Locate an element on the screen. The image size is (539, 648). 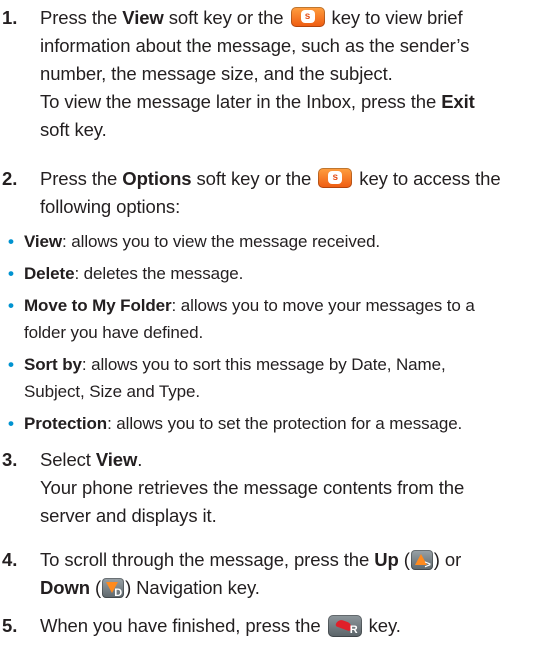
step-number: 4. is located at coordinates (10, 559).